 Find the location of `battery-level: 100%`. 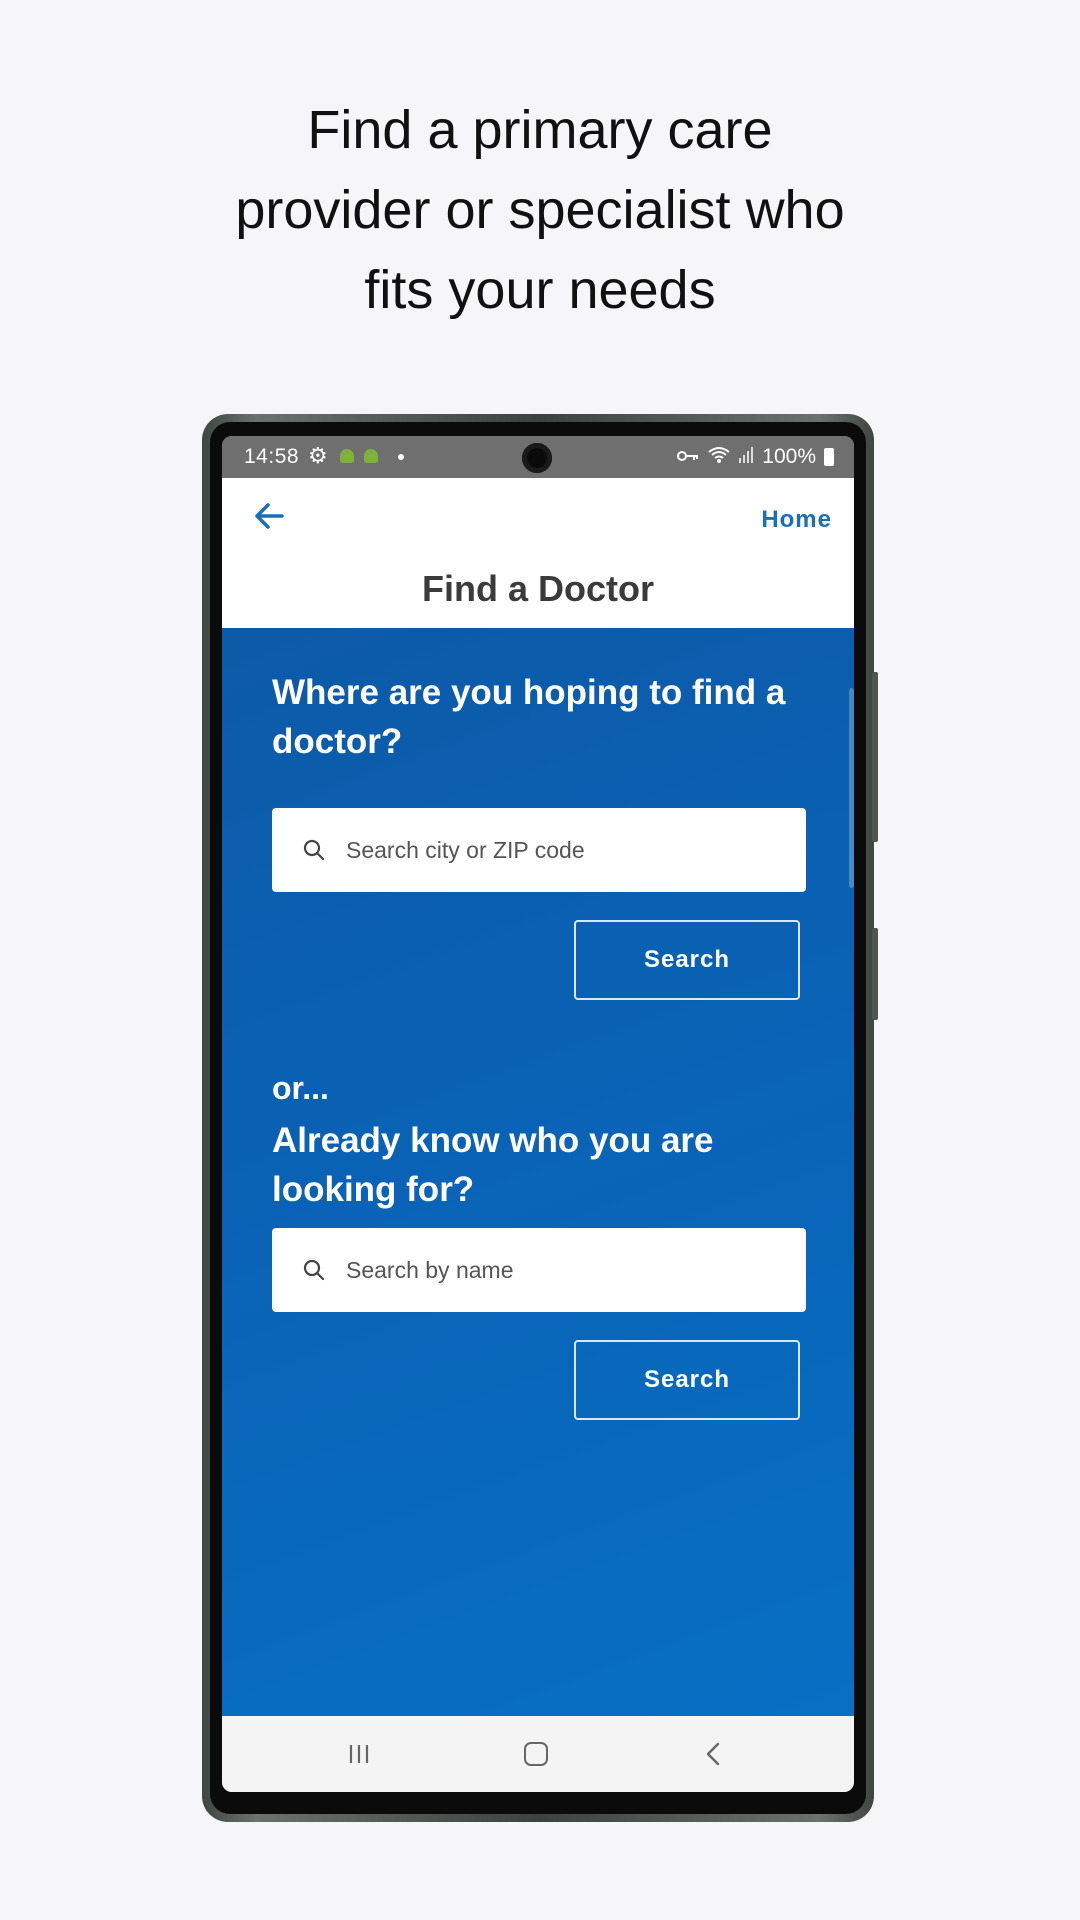

battery-level: 100% is located at coordinates (789, 456).